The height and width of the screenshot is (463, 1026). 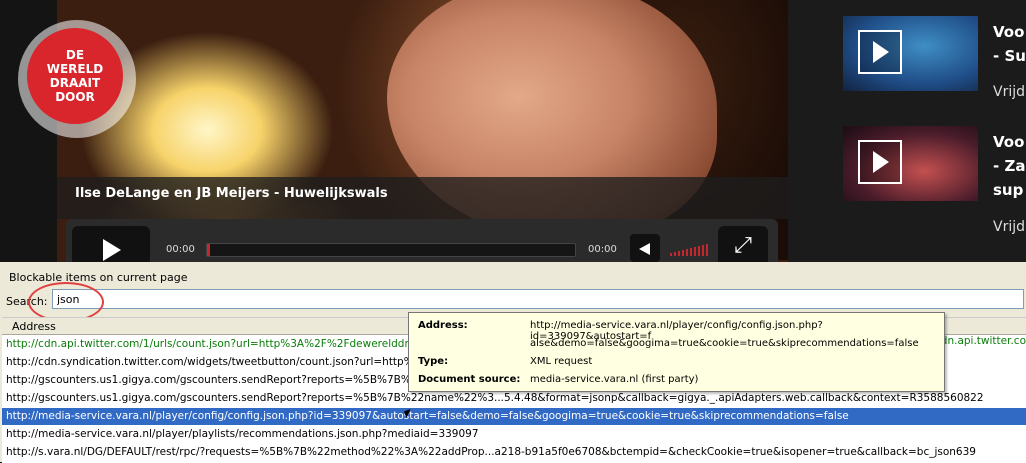 I want to click on tooltip-address-label: Address:, so click(x=443, y=325).